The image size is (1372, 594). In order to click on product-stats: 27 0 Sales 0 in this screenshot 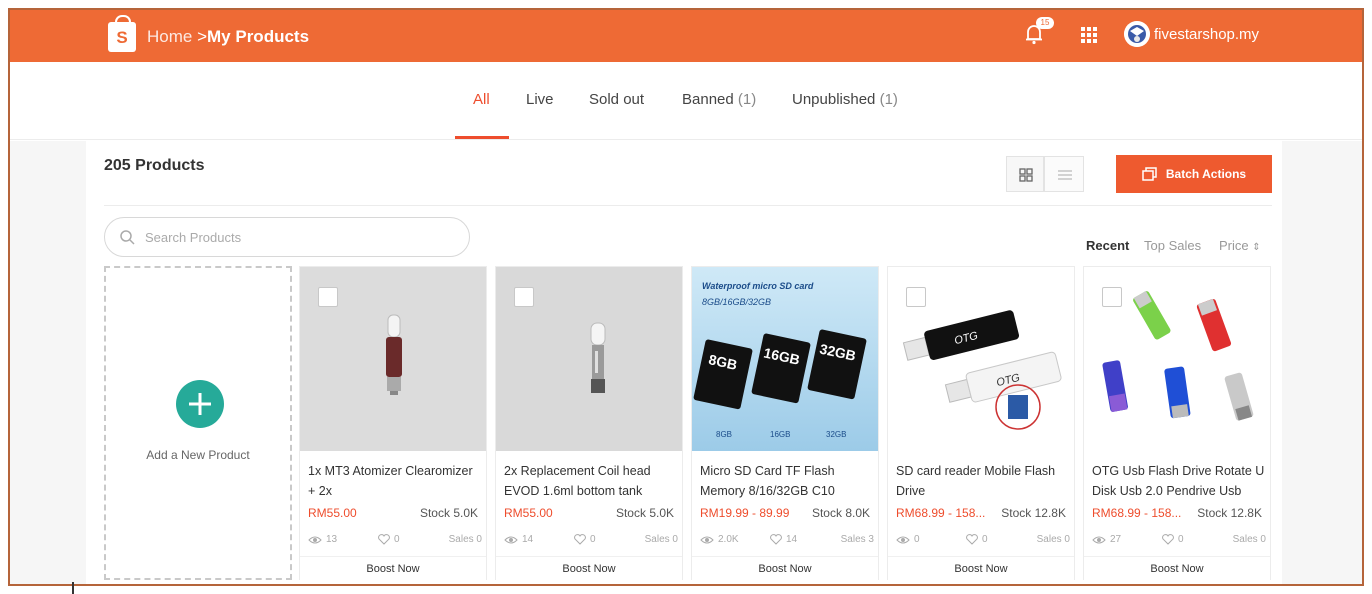, I will do `click(1179, 541)`.